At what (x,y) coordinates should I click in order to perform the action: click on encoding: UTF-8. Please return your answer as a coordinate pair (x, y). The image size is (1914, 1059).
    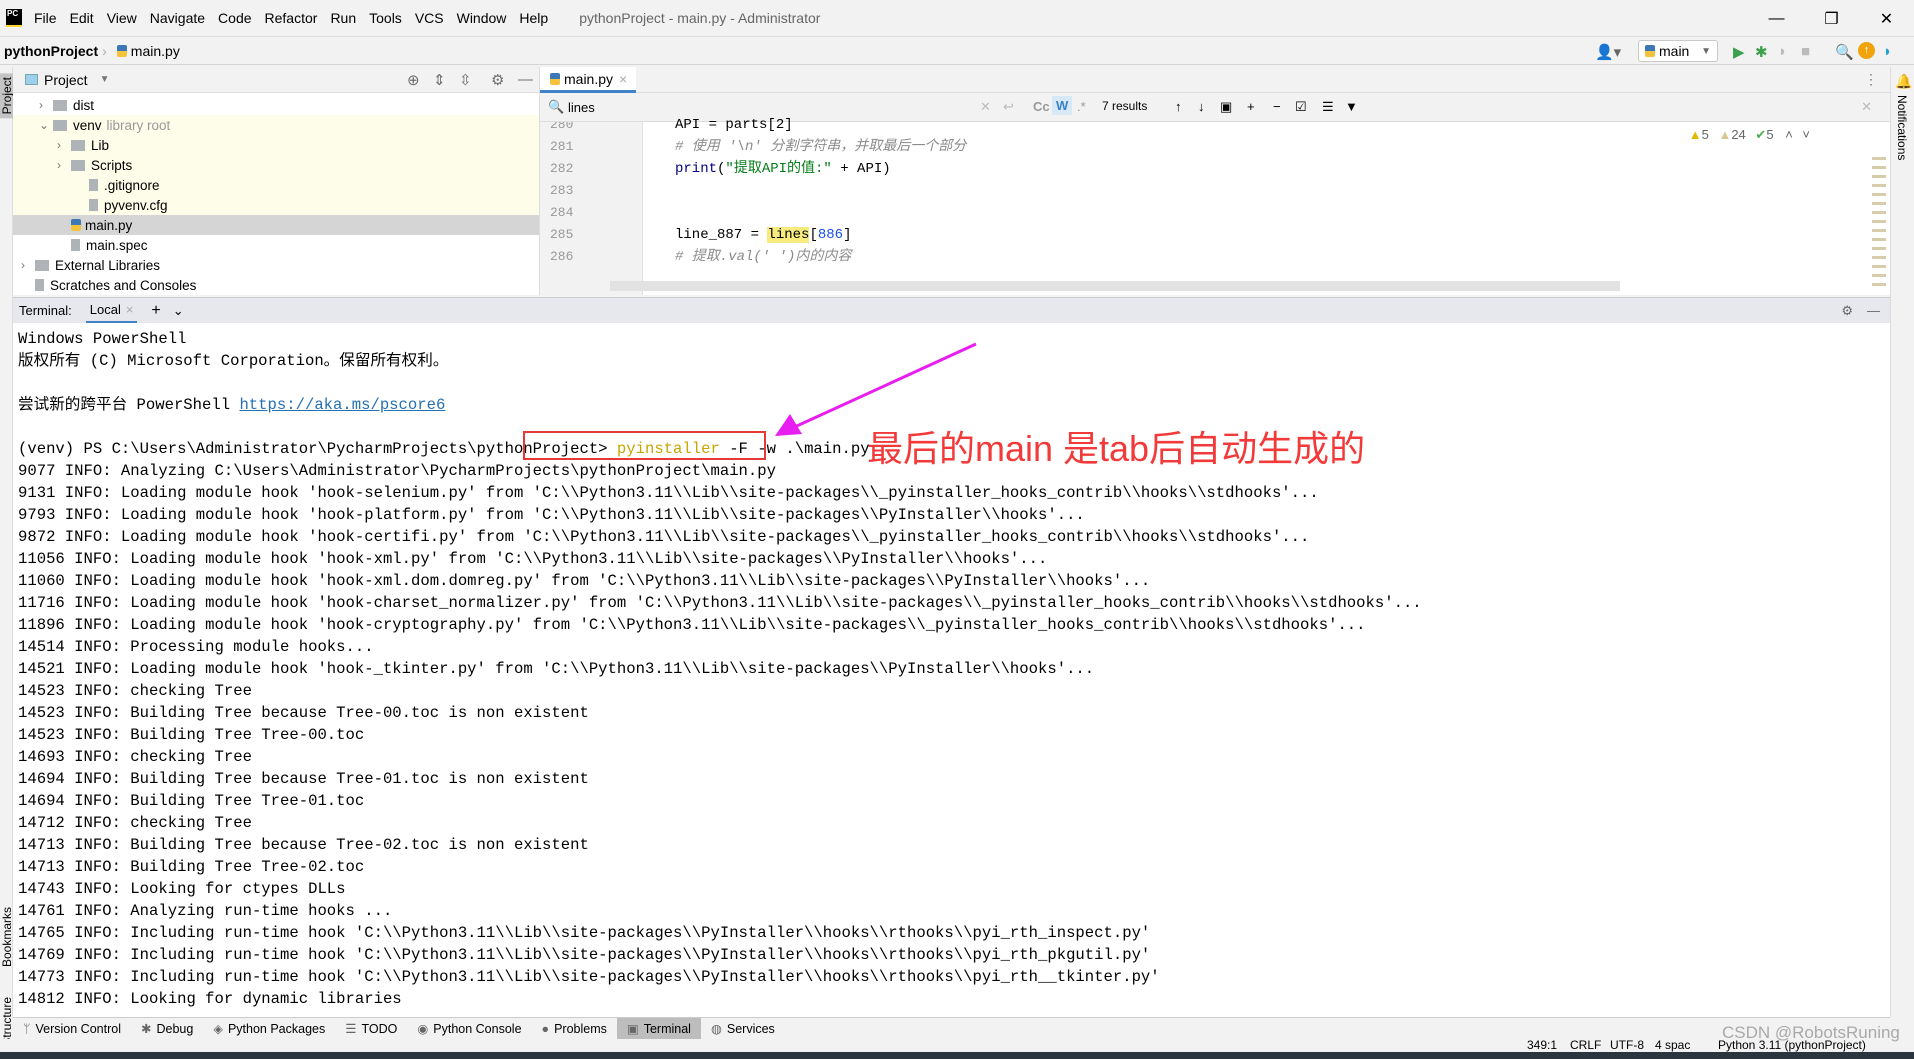
    Looking at the image, I should click on (1627, 1045).